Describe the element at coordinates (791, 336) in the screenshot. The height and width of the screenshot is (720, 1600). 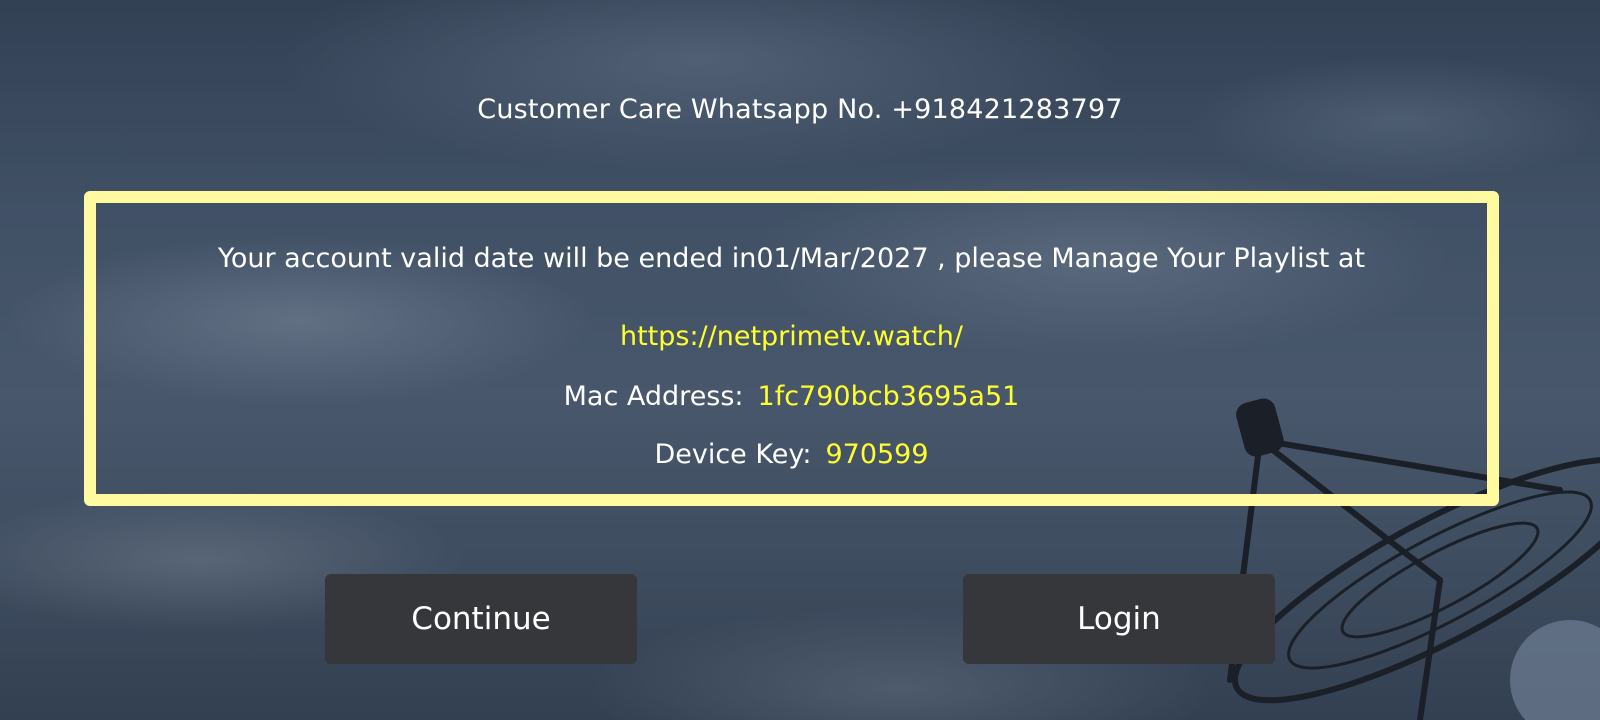
I see `playlist-url-link: https://netprimetv.watch/` at that location.